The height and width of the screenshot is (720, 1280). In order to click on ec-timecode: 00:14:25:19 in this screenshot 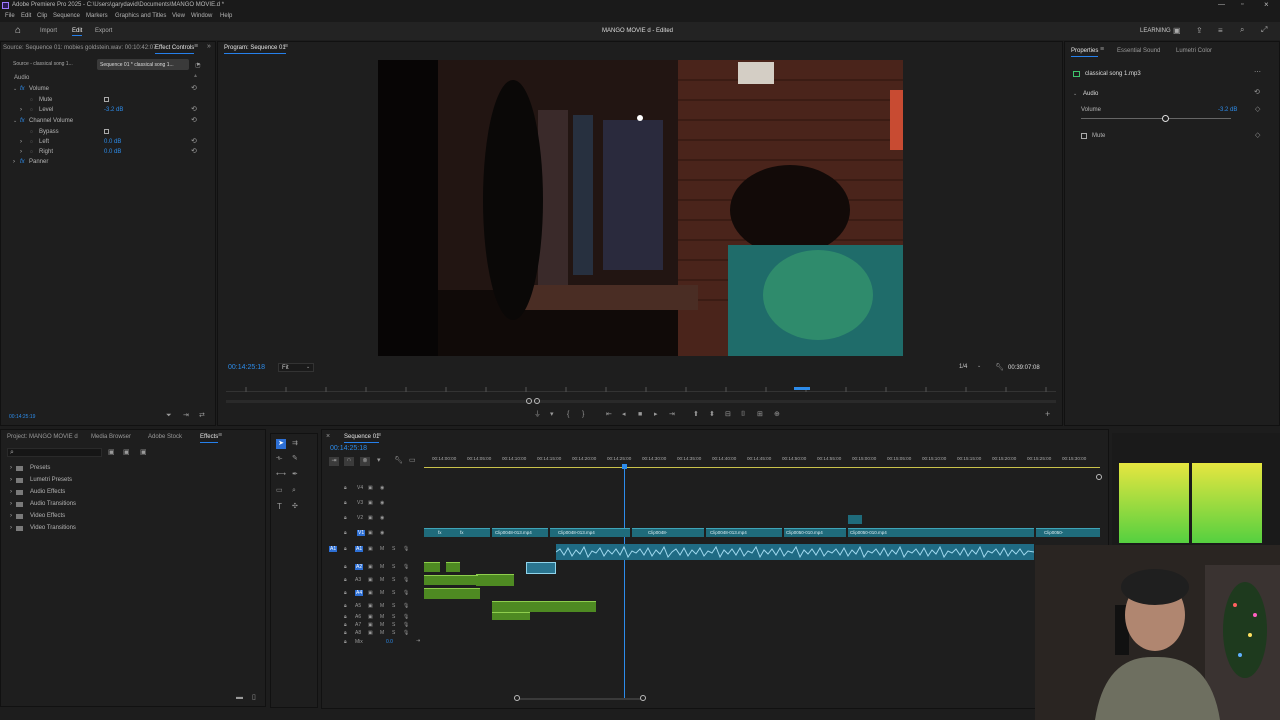, I will do `click(22, 417)`.